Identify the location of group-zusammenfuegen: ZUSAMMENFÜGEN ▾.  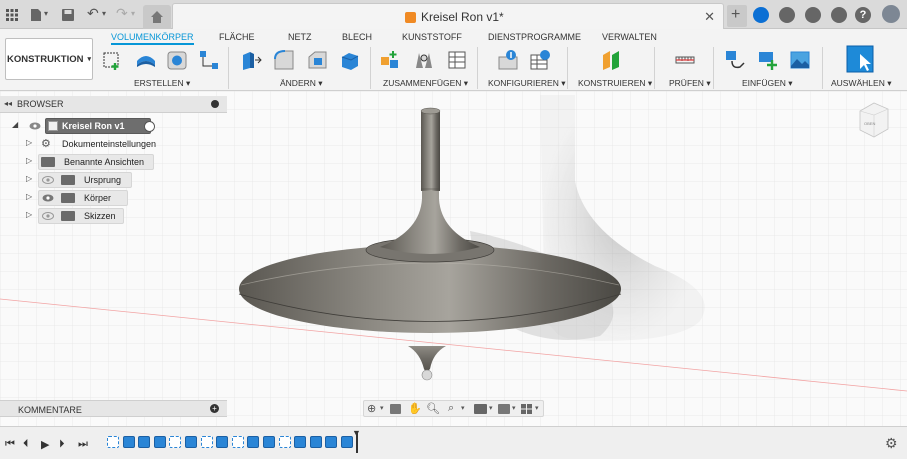
(425, 83).